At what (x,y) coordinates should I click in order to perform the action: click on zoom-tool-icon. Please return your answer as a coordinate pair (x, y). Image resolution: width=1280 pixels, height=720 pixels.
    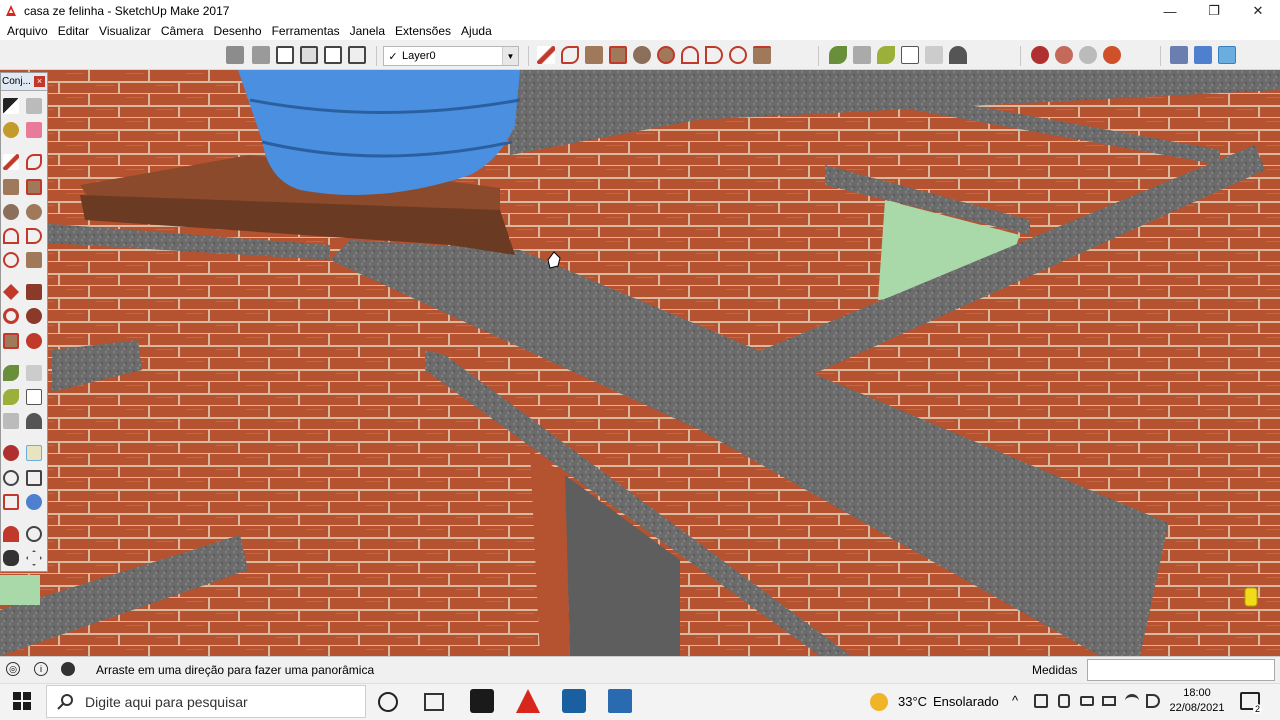
    Looking at the image, I should click on (11, 478).